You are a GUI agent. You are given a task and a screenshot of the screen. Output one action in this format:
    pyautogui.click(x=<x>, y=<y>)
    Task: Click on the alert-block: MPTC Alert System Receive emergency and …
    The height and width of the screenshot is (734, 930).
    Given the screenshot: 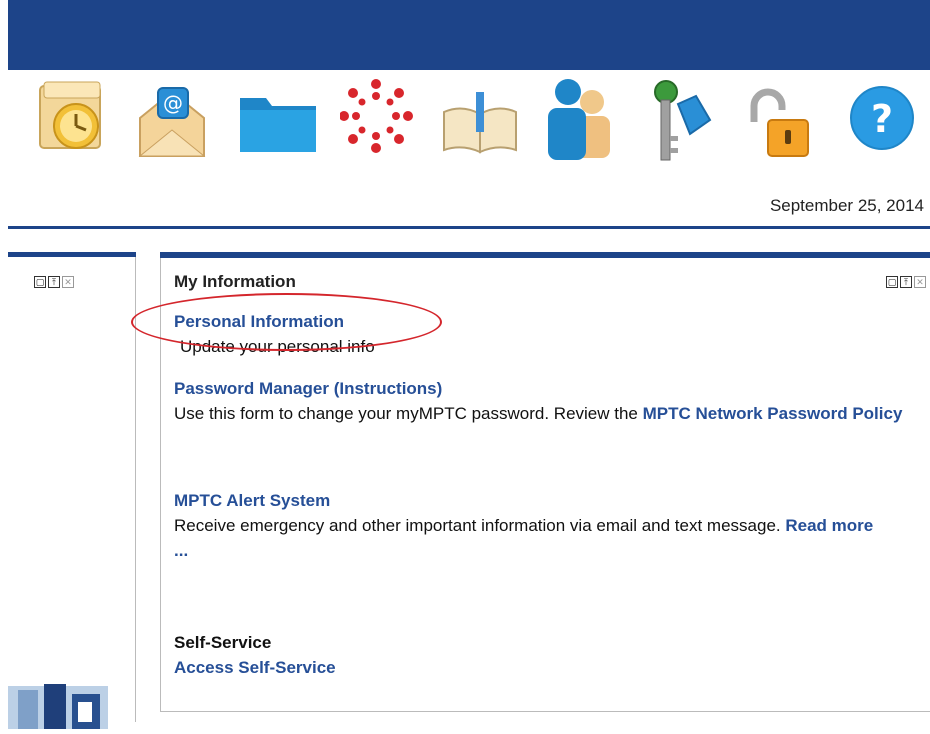 What is the action you would take?
    pyautogui.click(x=524, y=525)
    